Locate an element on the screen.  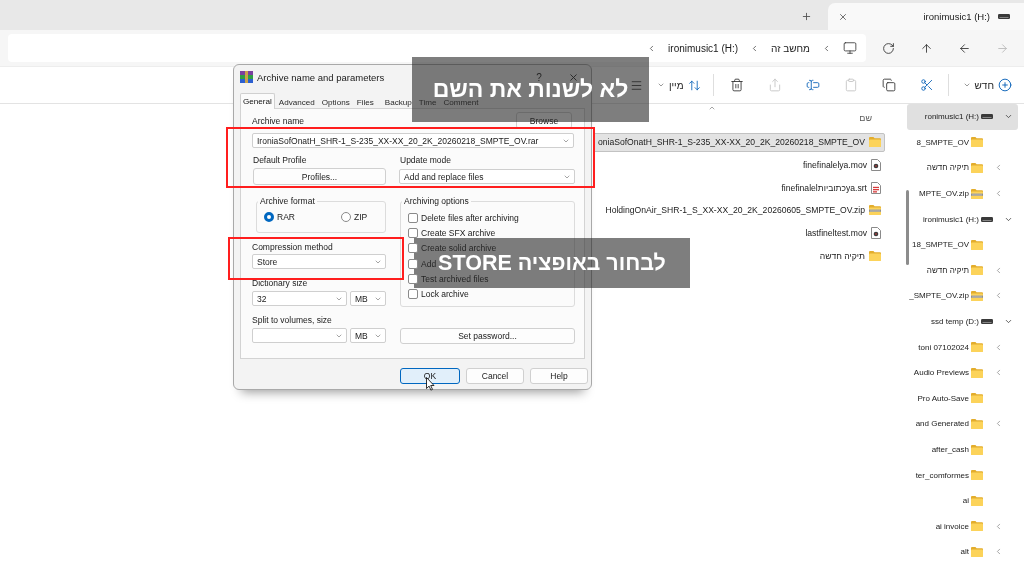
chevron-left-icon is located at coordinates (826, 48).